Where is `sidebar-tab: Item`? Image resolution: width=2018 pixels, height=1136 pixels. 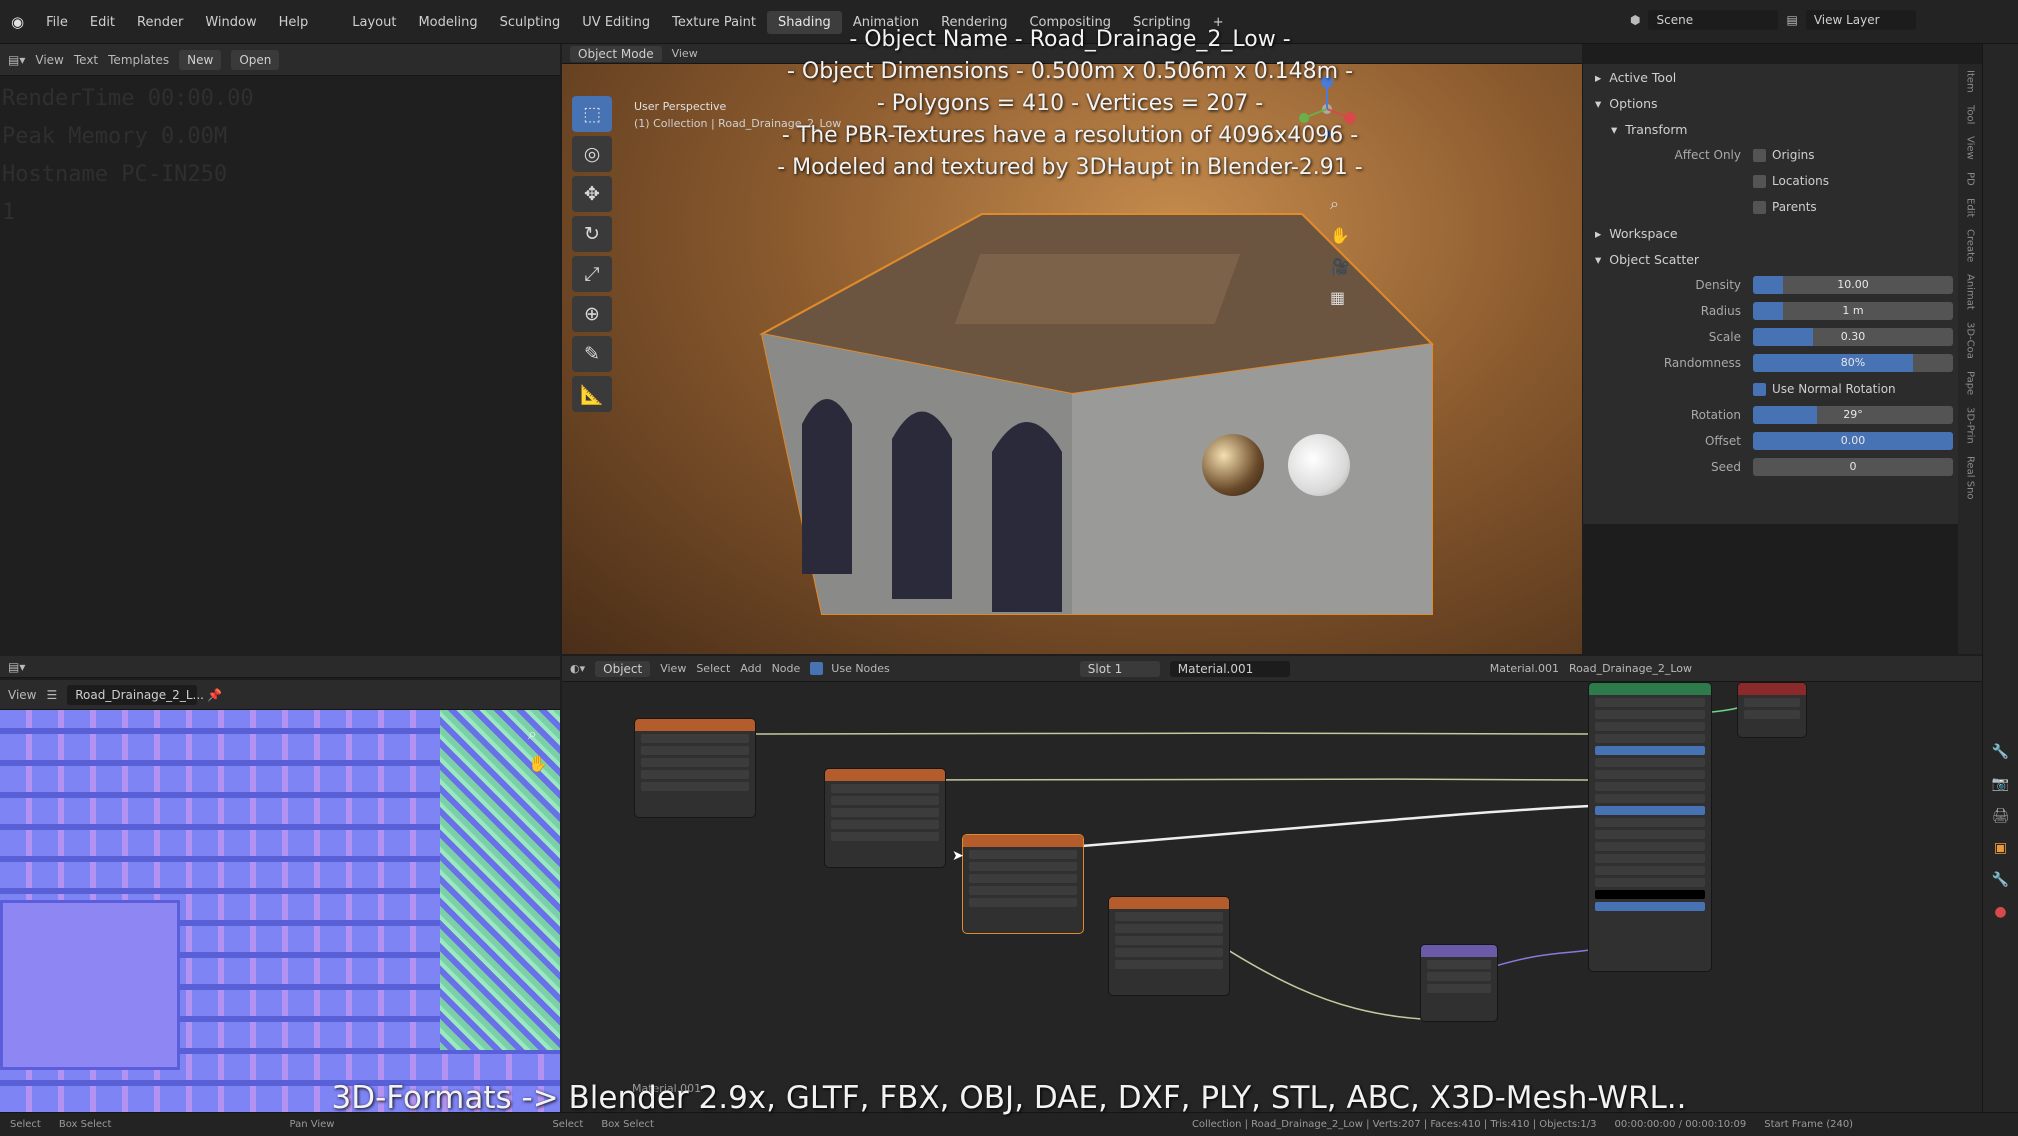
sidebar-tab: Item is located at coordinates (1970, 81).